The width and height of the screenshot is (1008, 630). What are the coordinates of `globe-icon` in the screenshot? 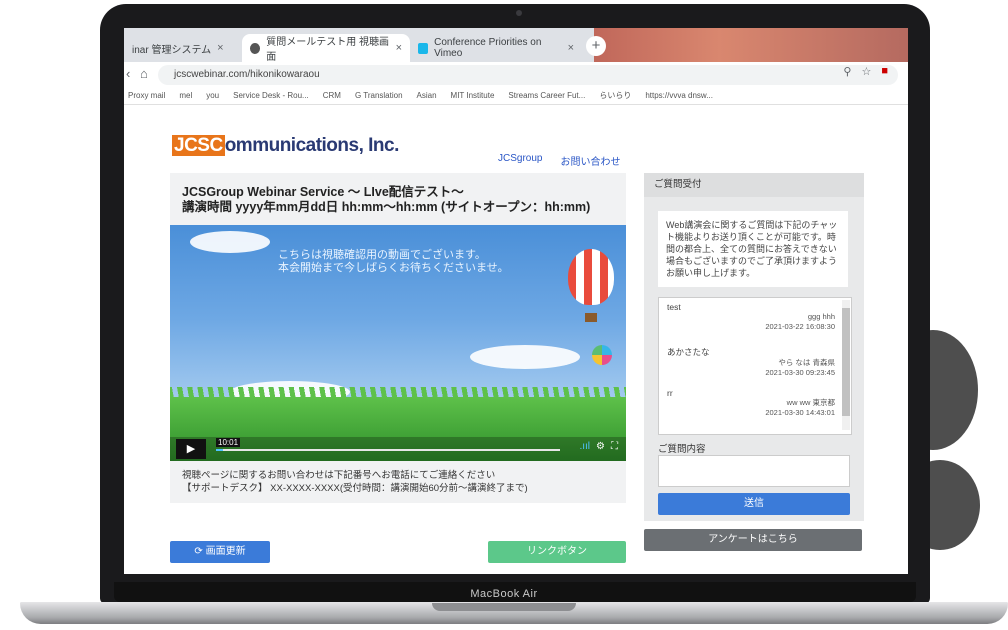 It's located at (255, 48).